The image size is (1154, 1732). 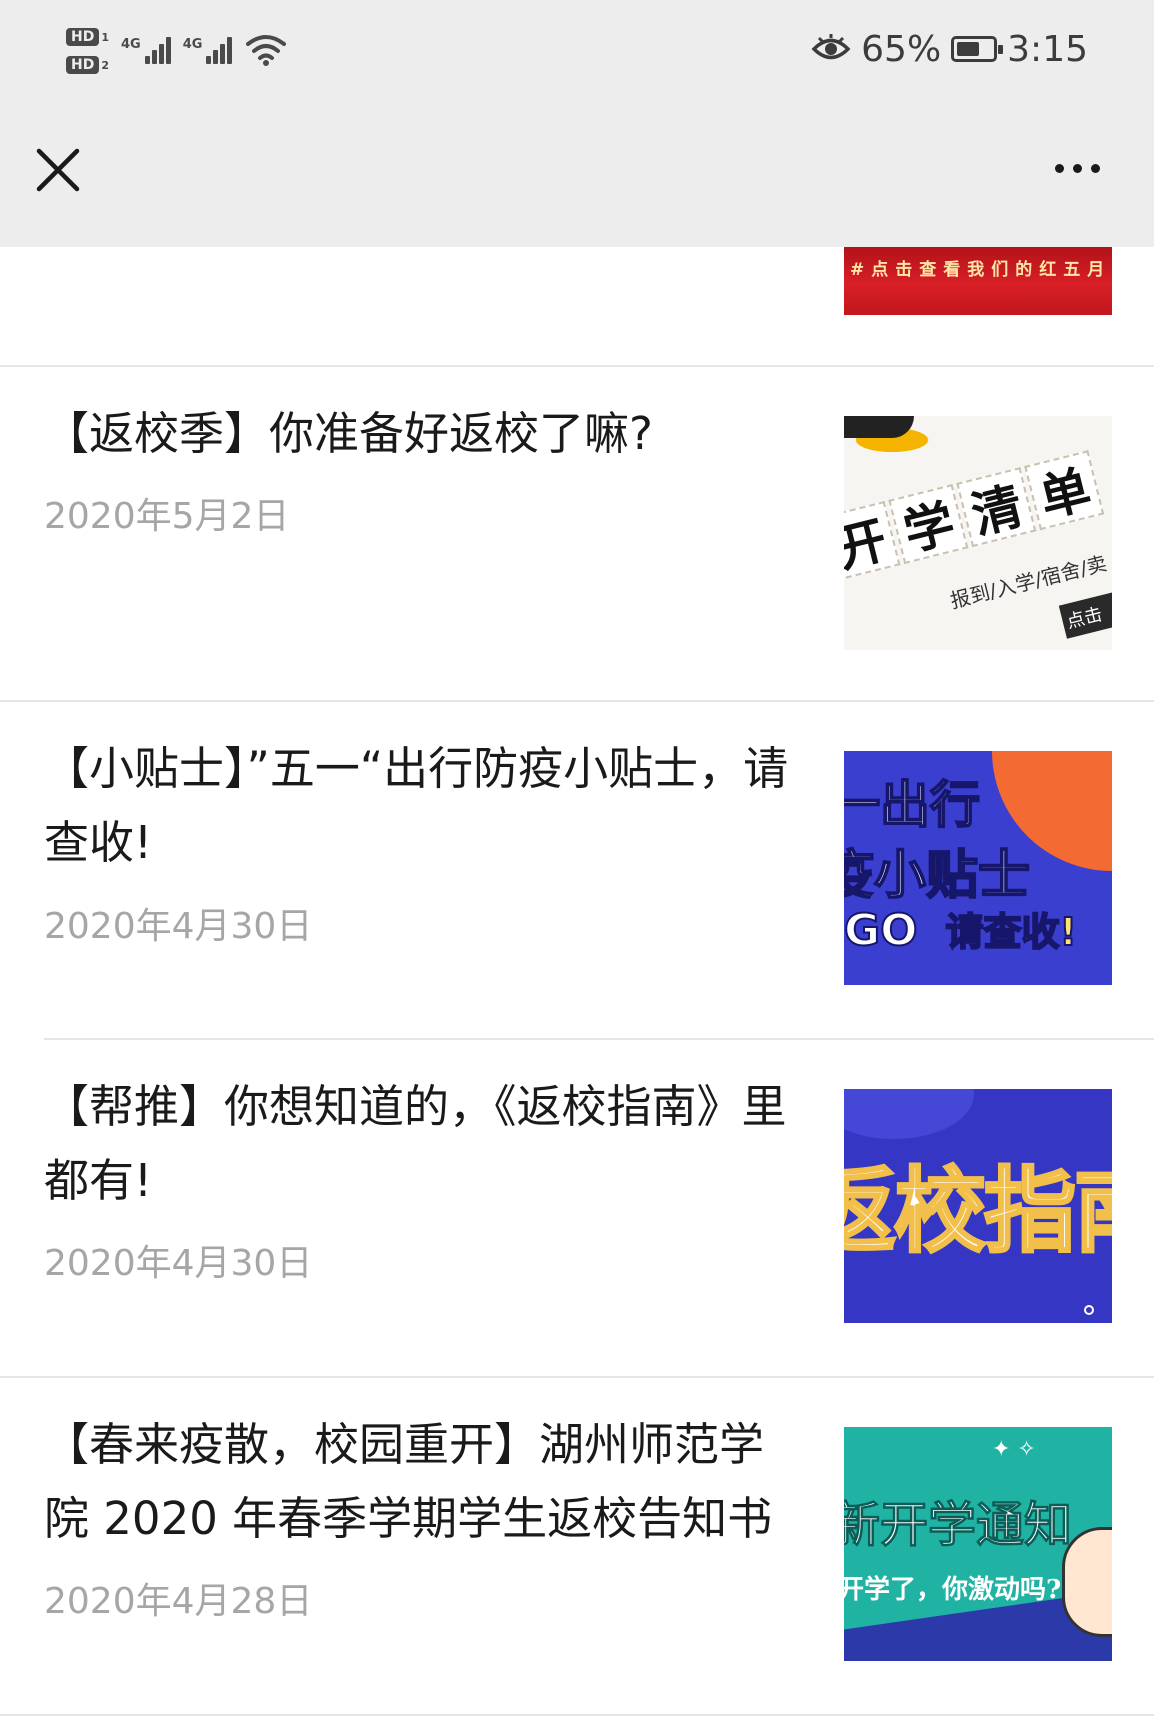 What do you see at coordinates (1085, 615) in the screenshot?
I see `thumb-tag: 点击` at bounding box center [1085, 615].